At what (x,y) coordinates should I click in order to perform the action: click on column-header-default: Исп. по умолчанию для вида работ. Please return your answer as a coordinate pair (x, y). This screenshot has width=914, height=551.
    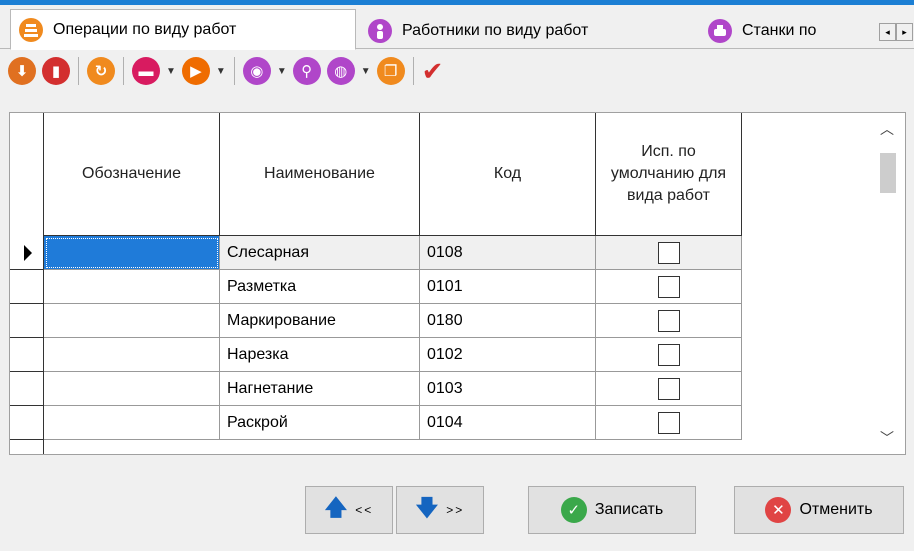
    Looking at the image, I should click on (669, 174).